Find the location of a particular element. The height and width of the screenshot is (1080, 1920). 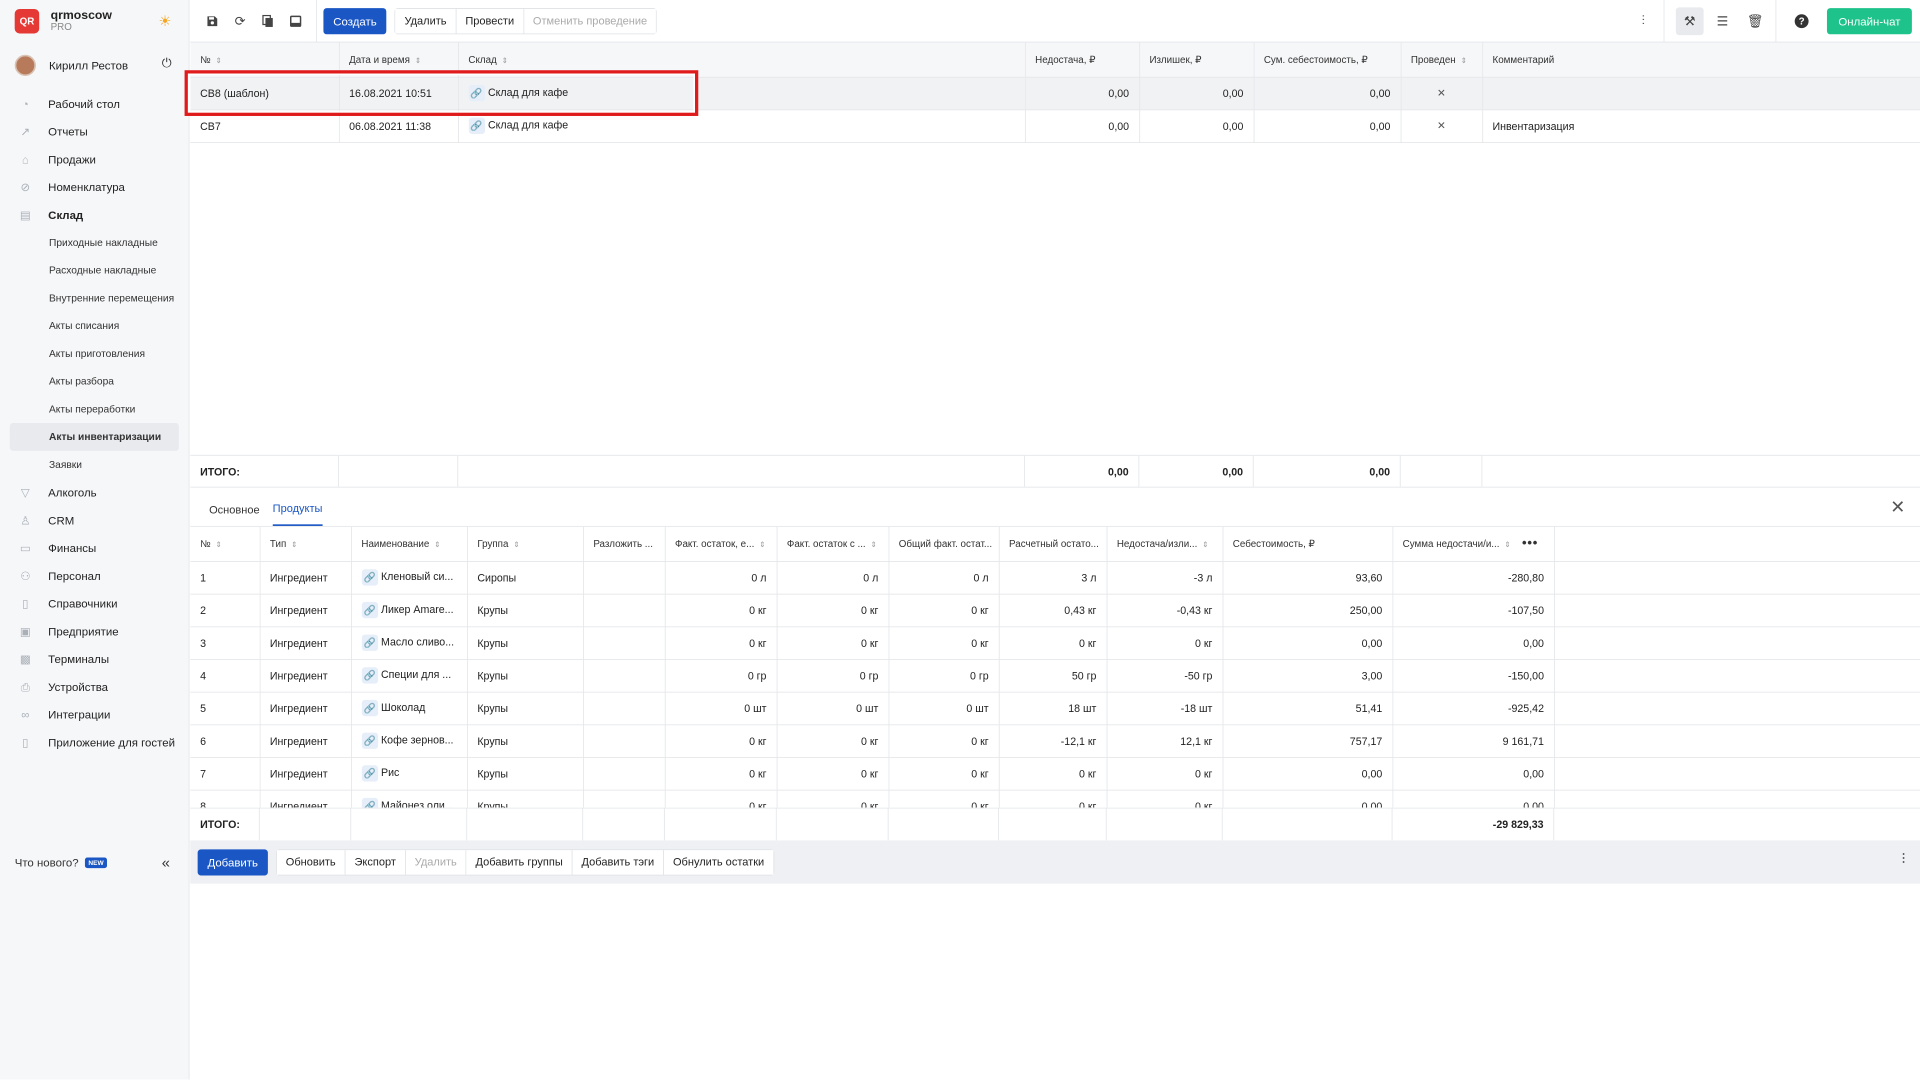

conduct-button: Провести is located at coordinates (490, 21).